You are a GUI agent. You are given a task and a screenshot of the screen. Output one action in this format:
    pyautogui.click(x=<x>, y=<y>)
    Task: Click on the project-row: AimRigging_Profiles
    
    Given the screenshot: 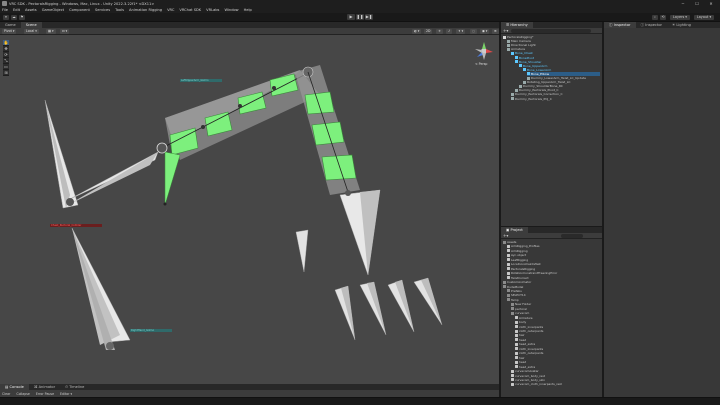 What is the action you would take?
    pyautogui.click(x=553, y=246)
    